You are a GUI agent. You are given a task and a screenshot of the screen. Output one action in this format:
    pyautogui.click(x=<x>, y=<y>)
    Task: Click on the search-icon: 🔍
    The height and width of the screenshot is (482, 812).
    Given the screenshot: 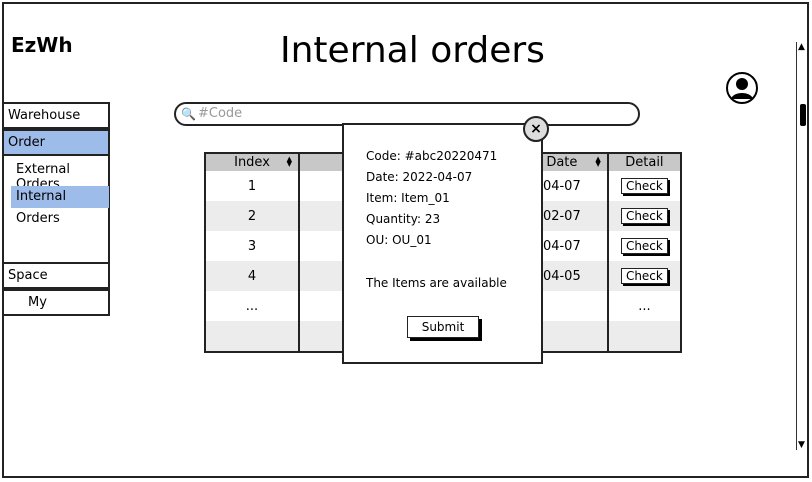 What is the action you would take?
    pyautogui.click(x=188, y=114)
    